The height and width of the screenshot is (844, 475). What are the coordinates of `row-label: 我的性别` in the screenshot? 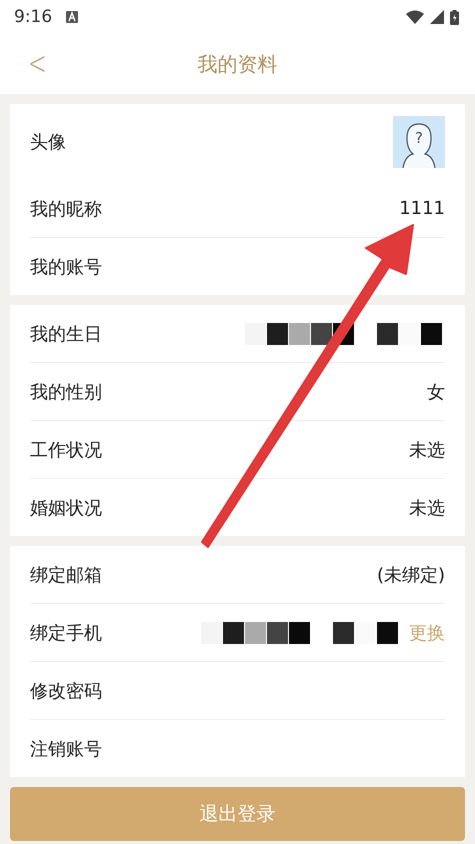 It's located at (66, 392).